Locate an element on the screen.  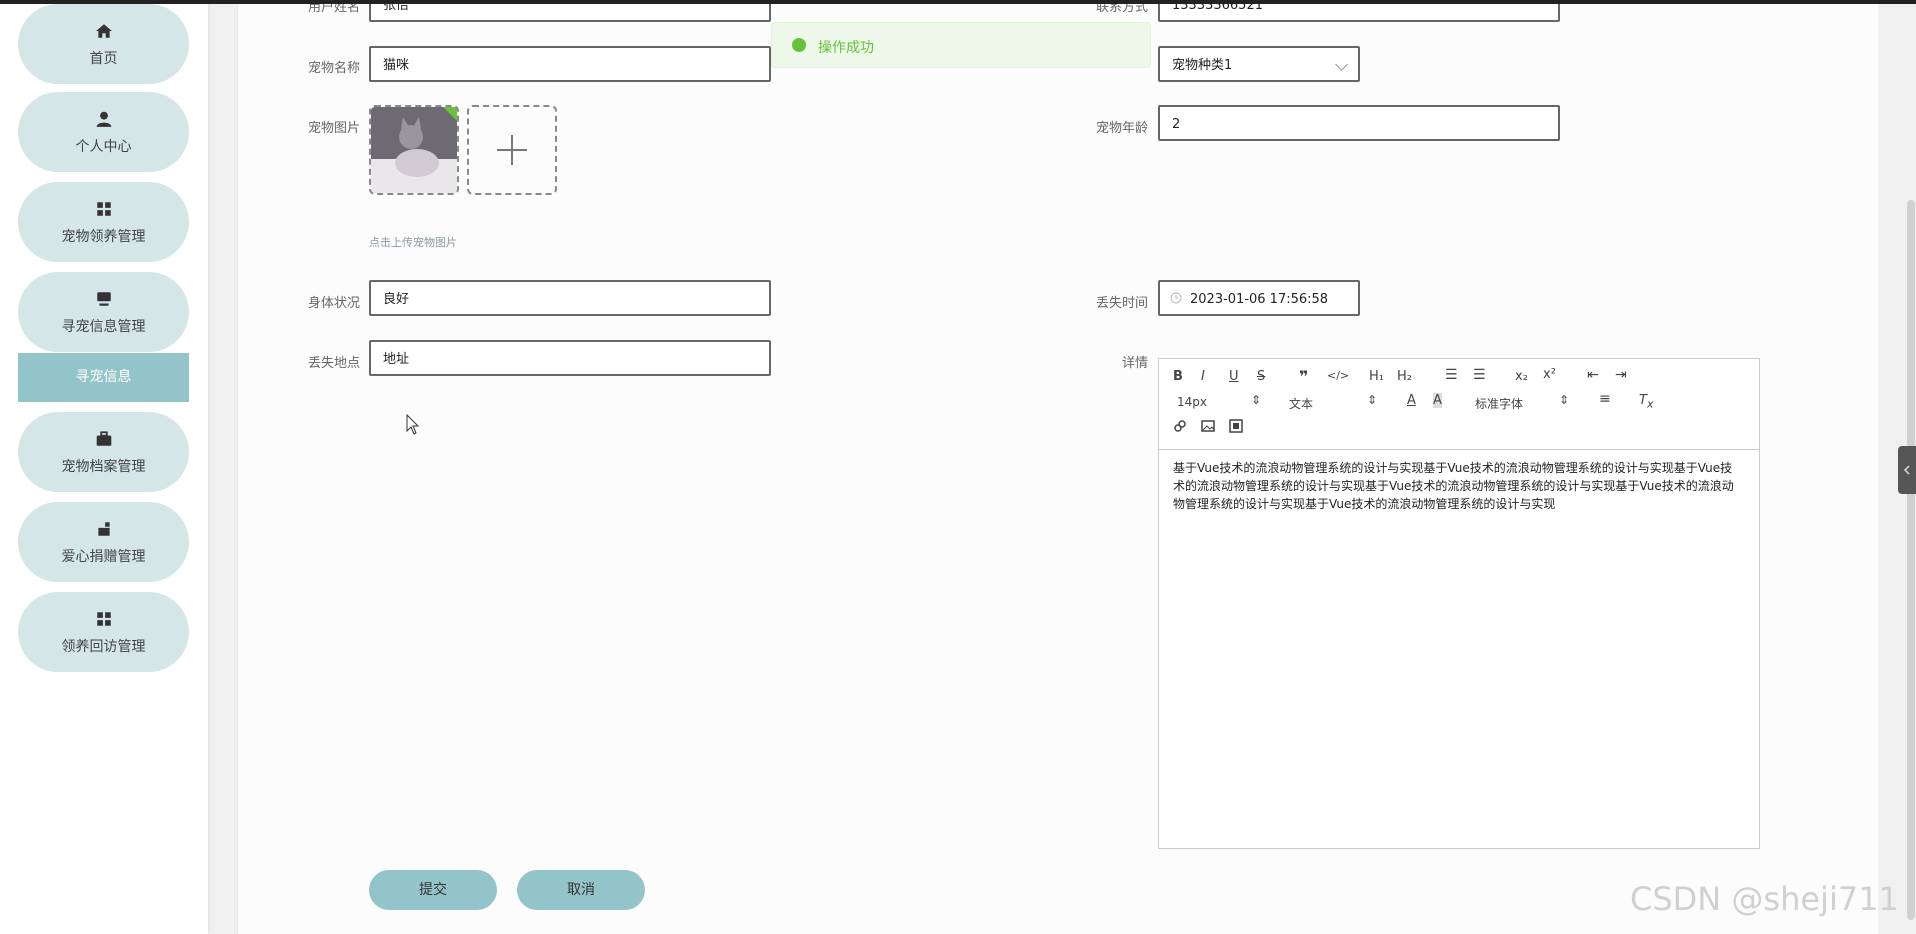
font-size-updown-icon: ⇕ is located at coordinates (1256, 400).